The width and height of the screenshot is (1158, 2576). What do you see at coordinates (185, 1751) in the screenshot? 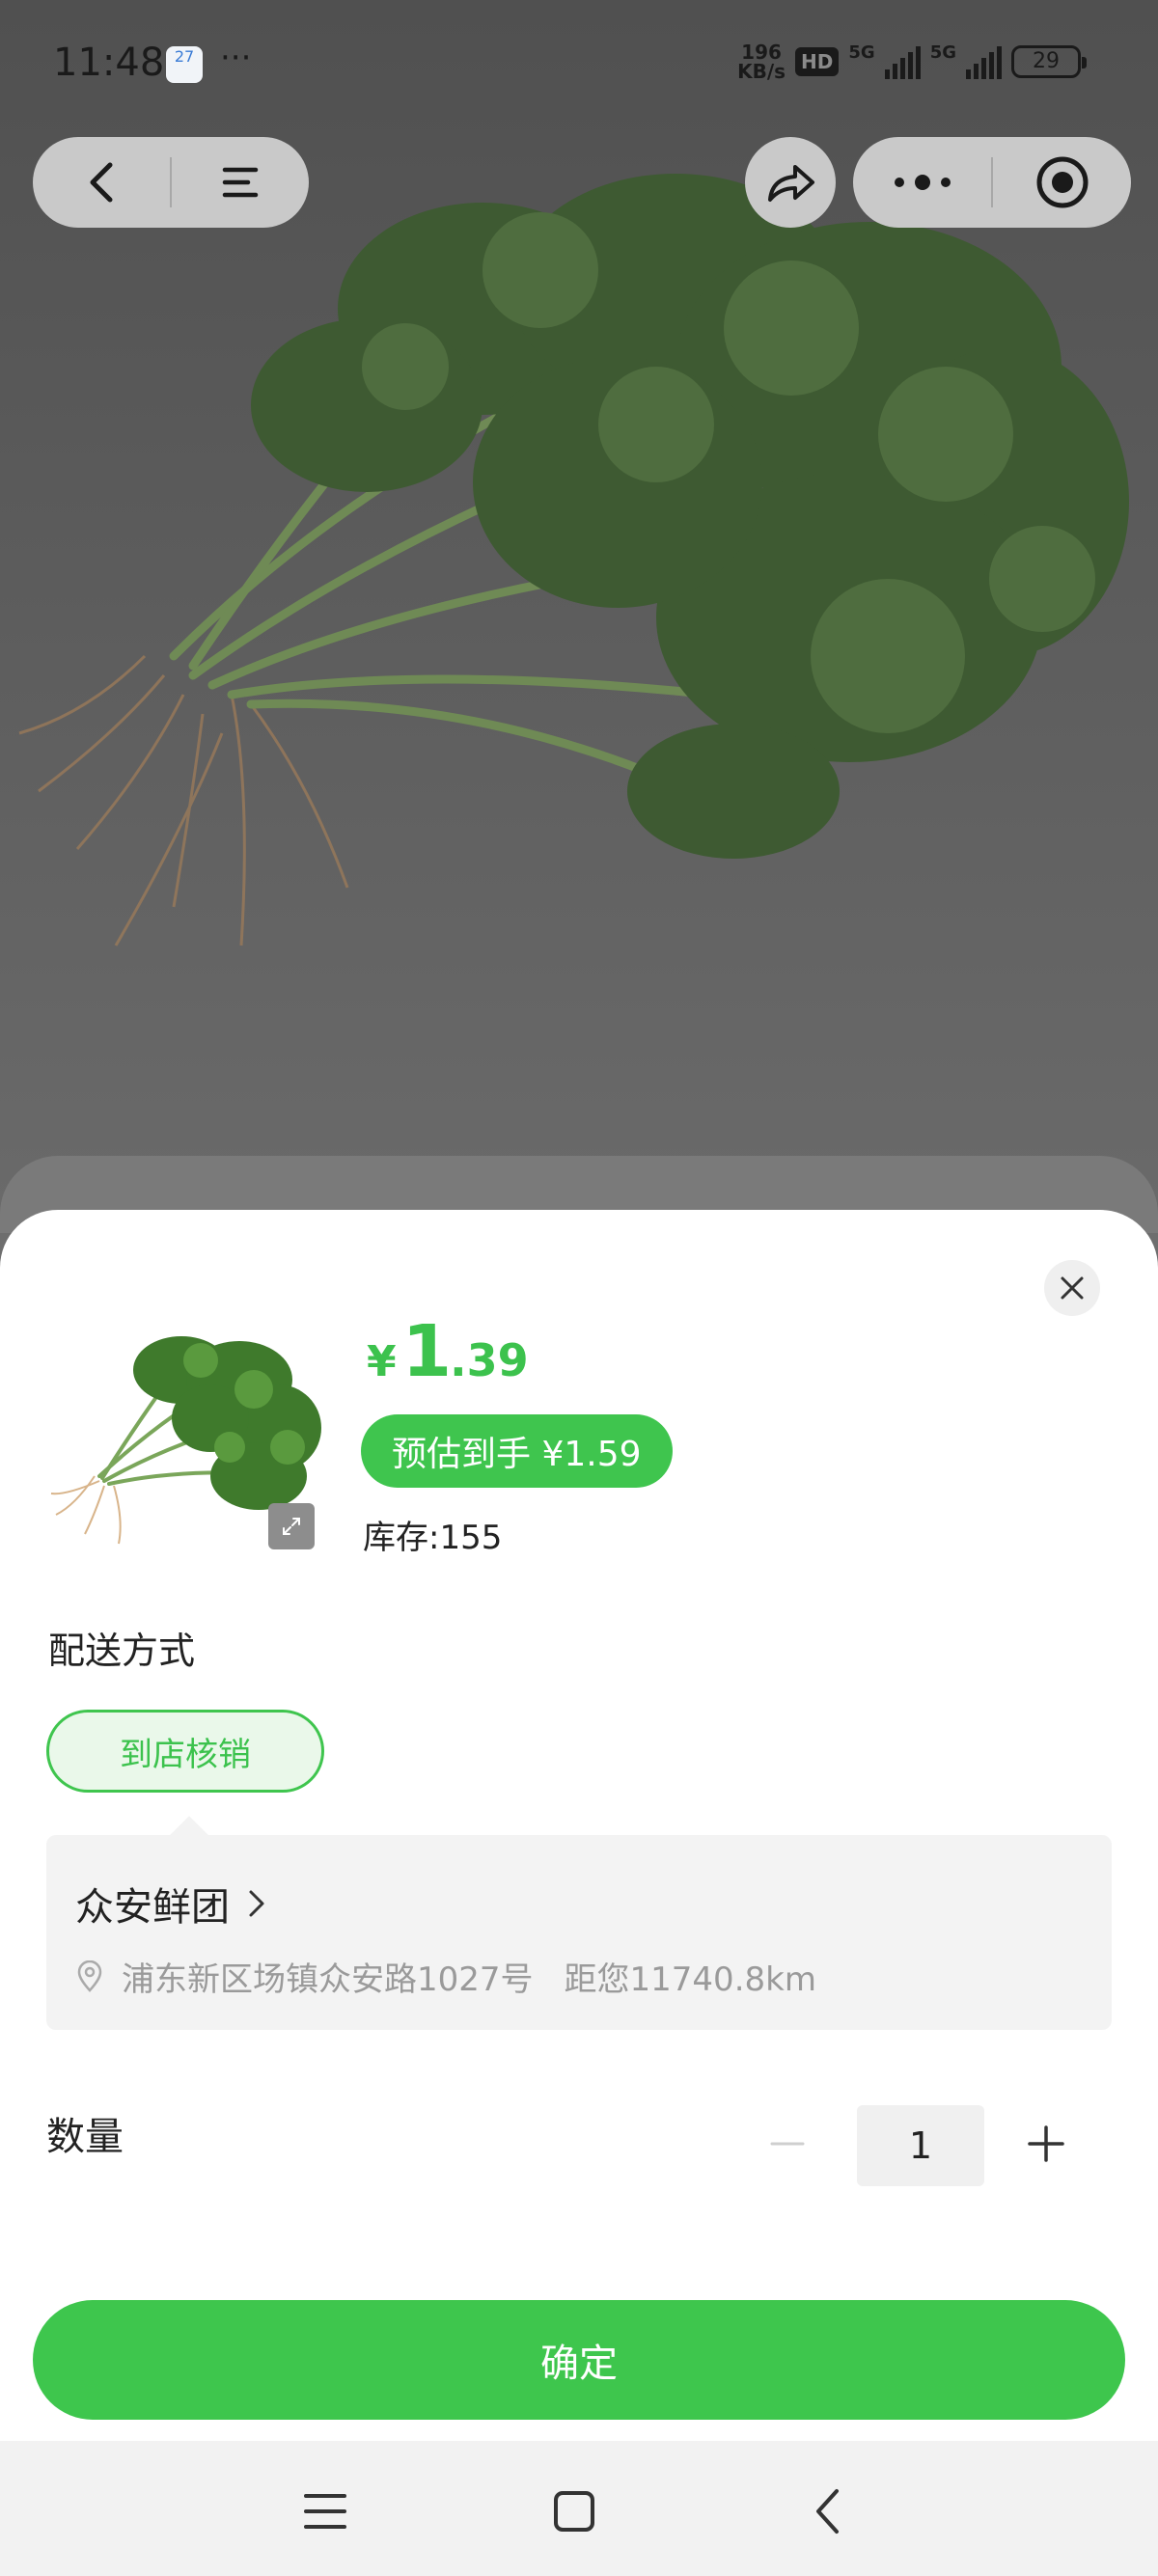
I see `delivery-option-pickup: 到店核销` at bounding box center [185, 1751].